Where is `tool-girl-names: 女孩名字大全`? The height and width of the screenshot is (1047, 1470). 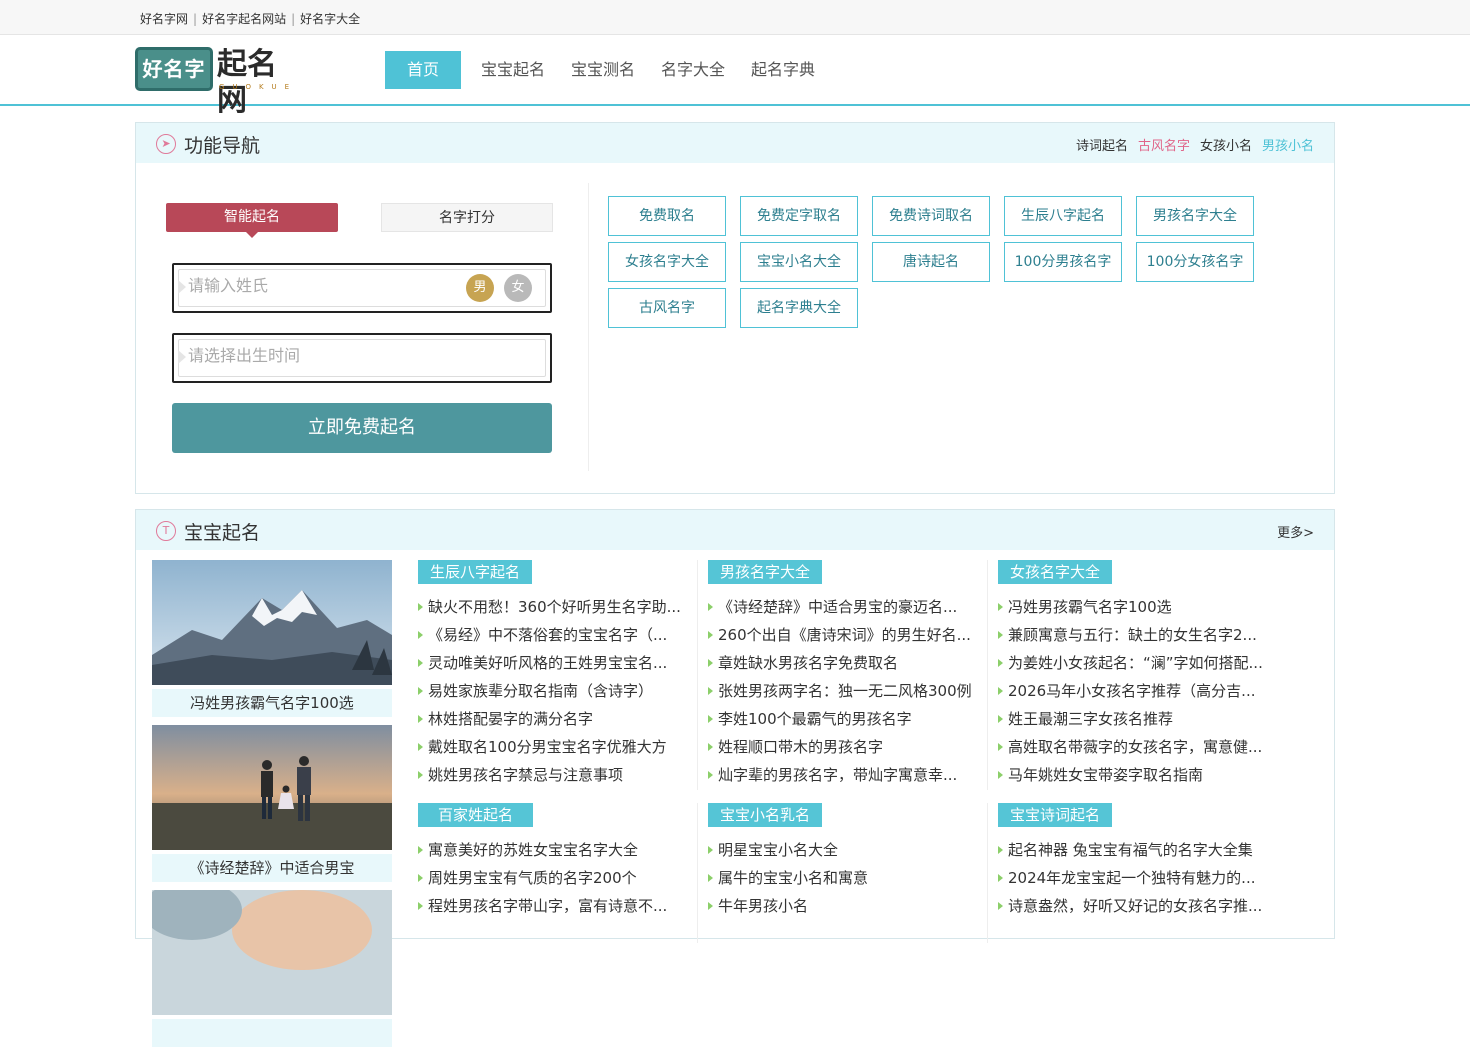 tool-girl-names: 女孩名字大全 is located at coordinates (667, 262).